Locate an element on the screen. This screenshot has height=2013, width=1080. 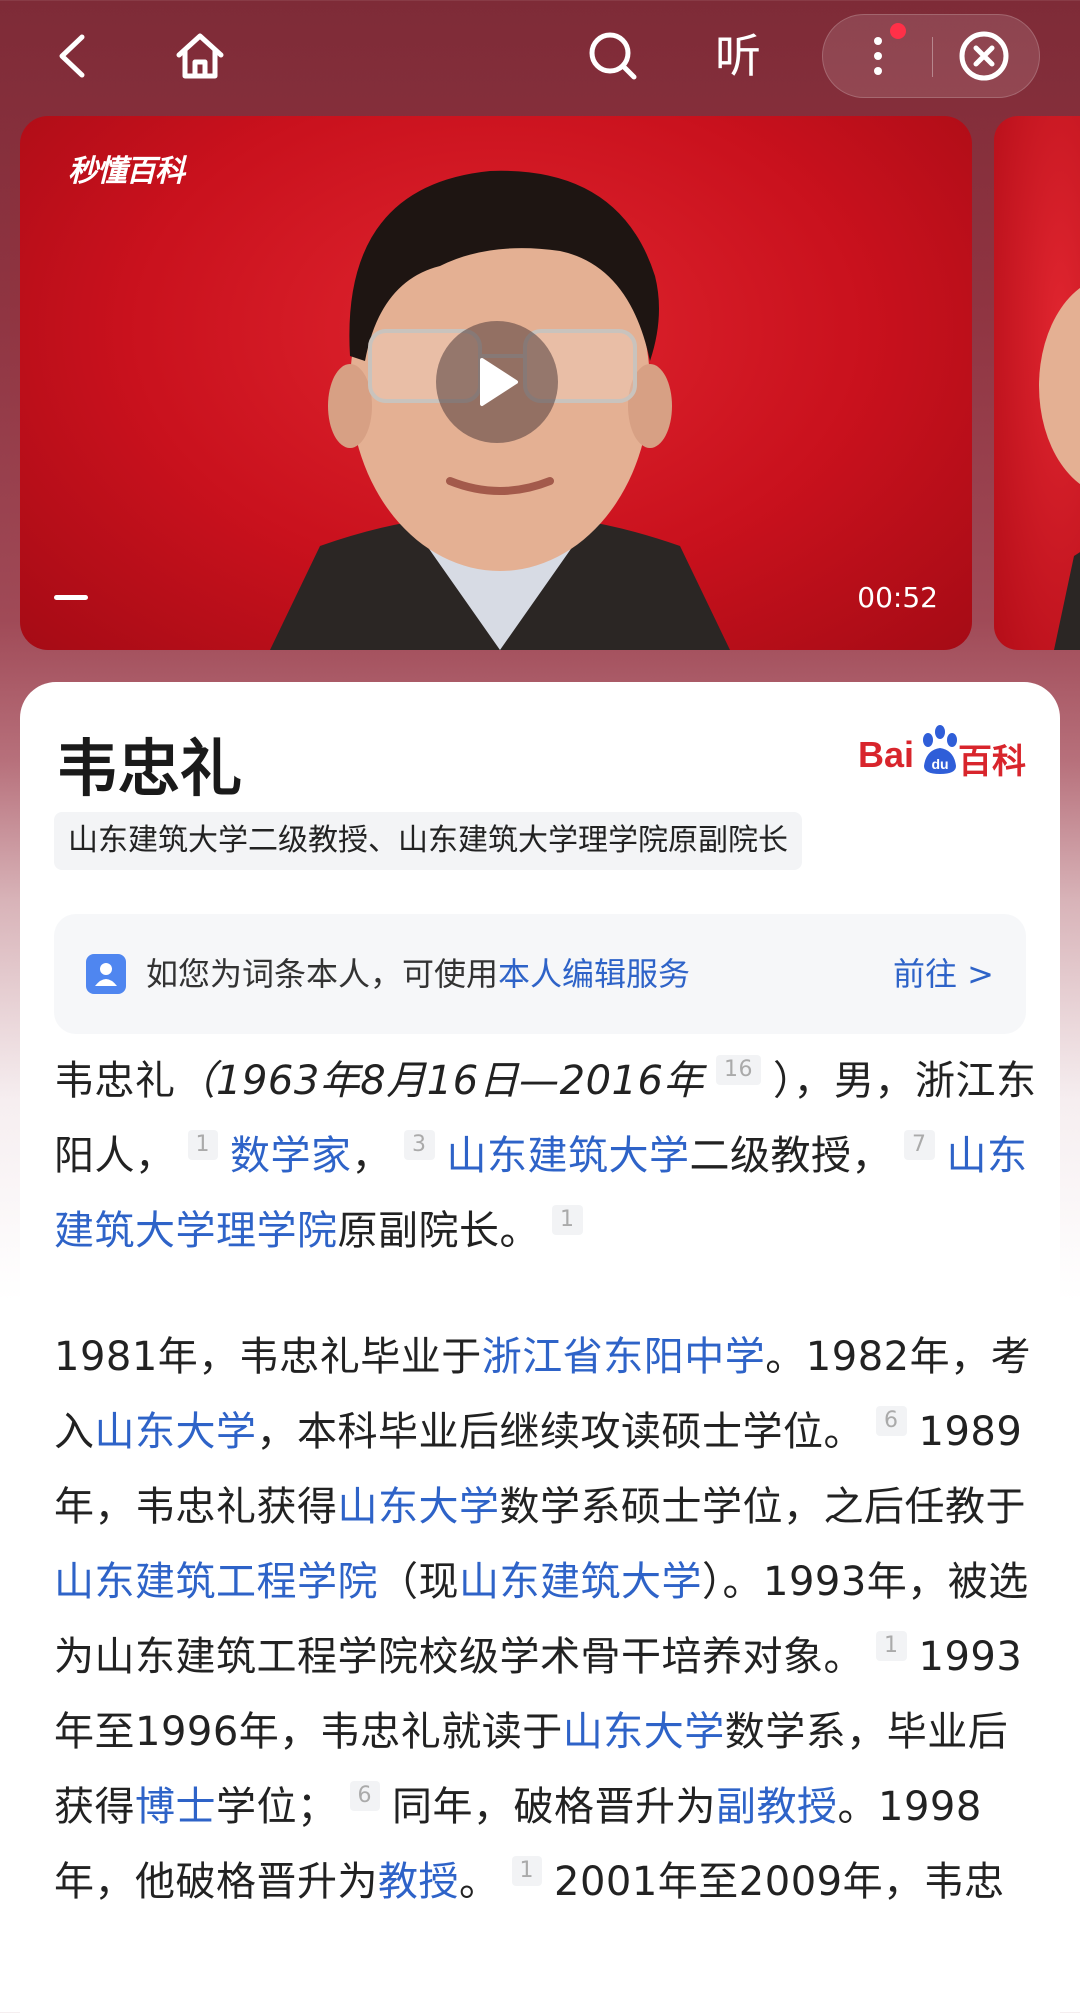
logo-text-baike: 百科 is located at coordinates (992, 762).